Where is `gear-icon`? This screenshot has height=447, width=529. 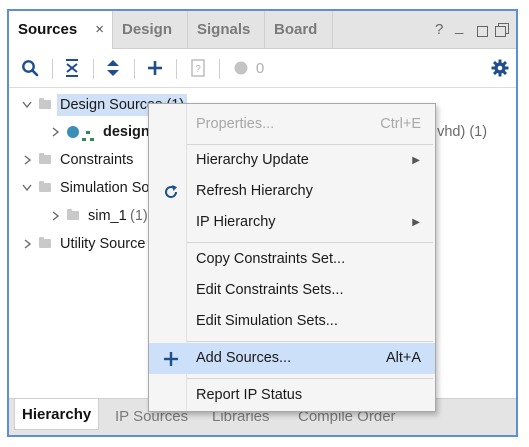
gear-icon is located at coordinates (500, 68).